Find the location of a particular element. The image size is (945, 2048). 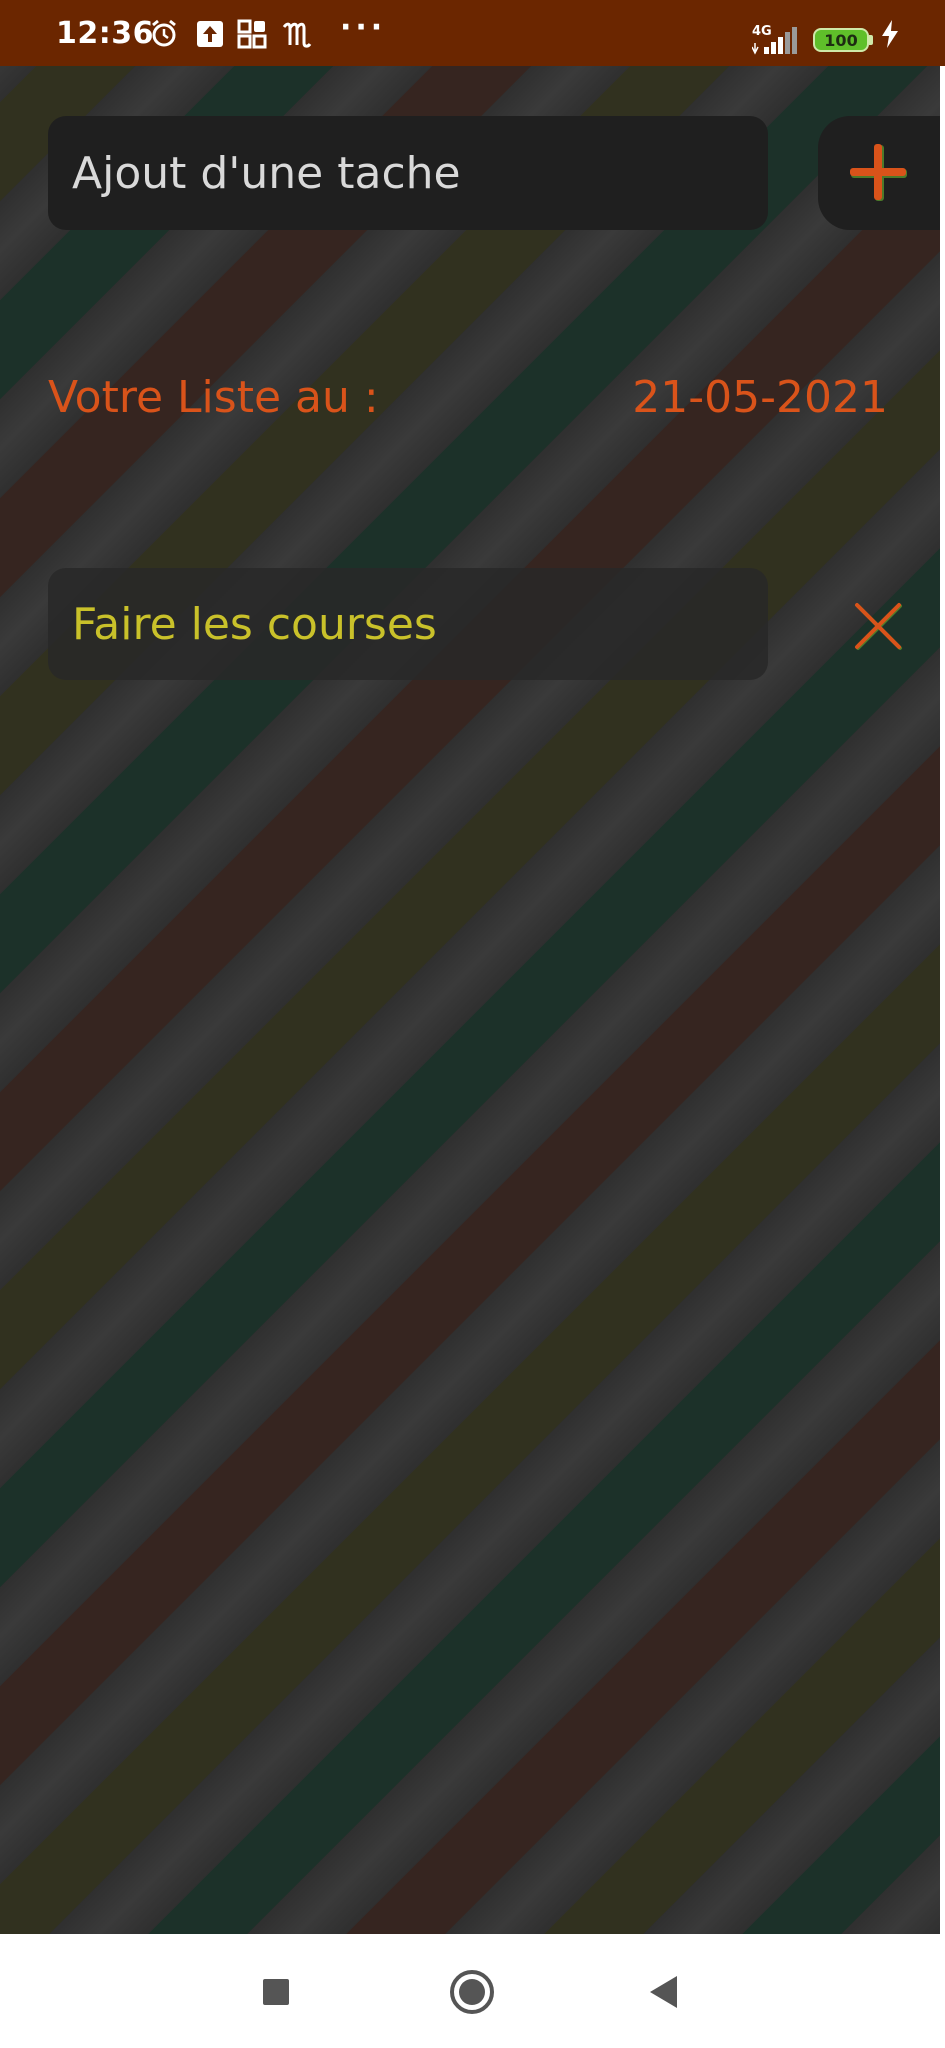

upload-icon is located at coordinates (210, 34).